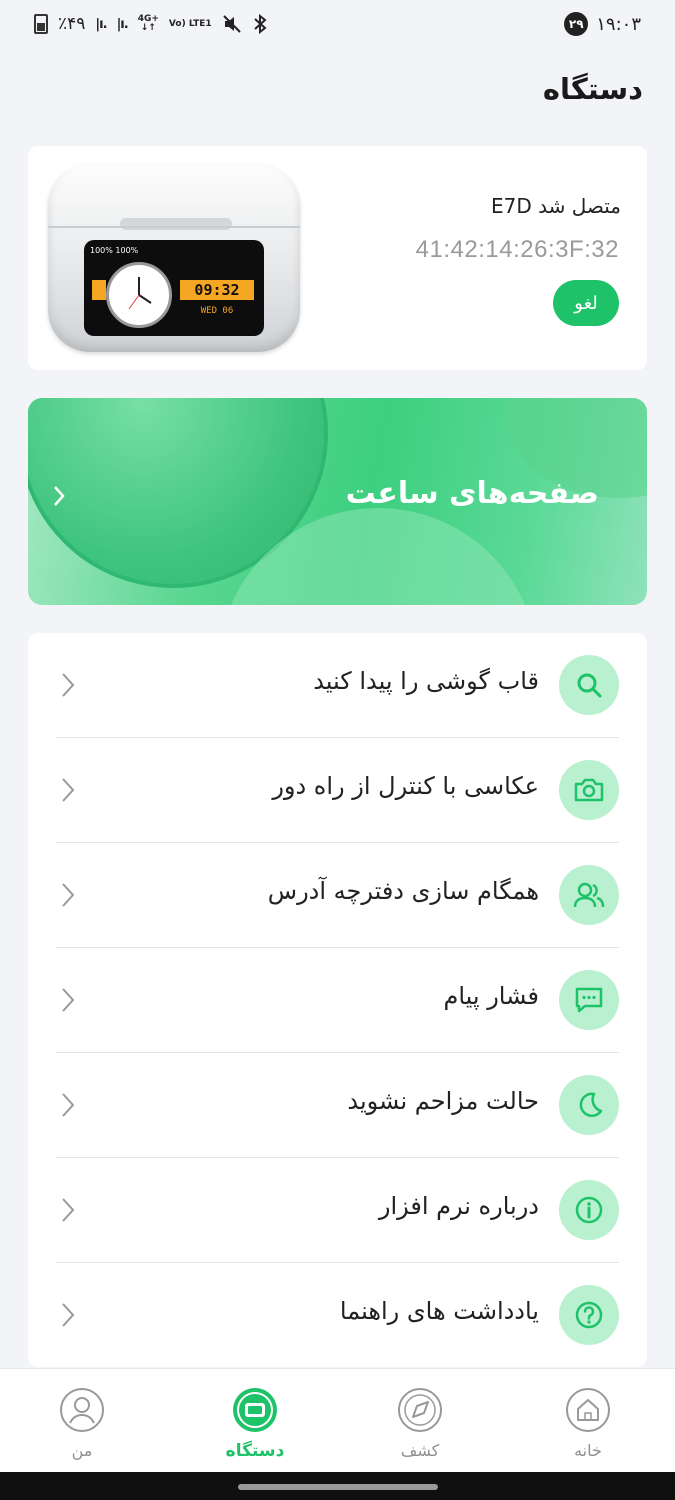 The image size is (675, 1500). I want to click on screen-status: 100% 100%, so click(174, 251).